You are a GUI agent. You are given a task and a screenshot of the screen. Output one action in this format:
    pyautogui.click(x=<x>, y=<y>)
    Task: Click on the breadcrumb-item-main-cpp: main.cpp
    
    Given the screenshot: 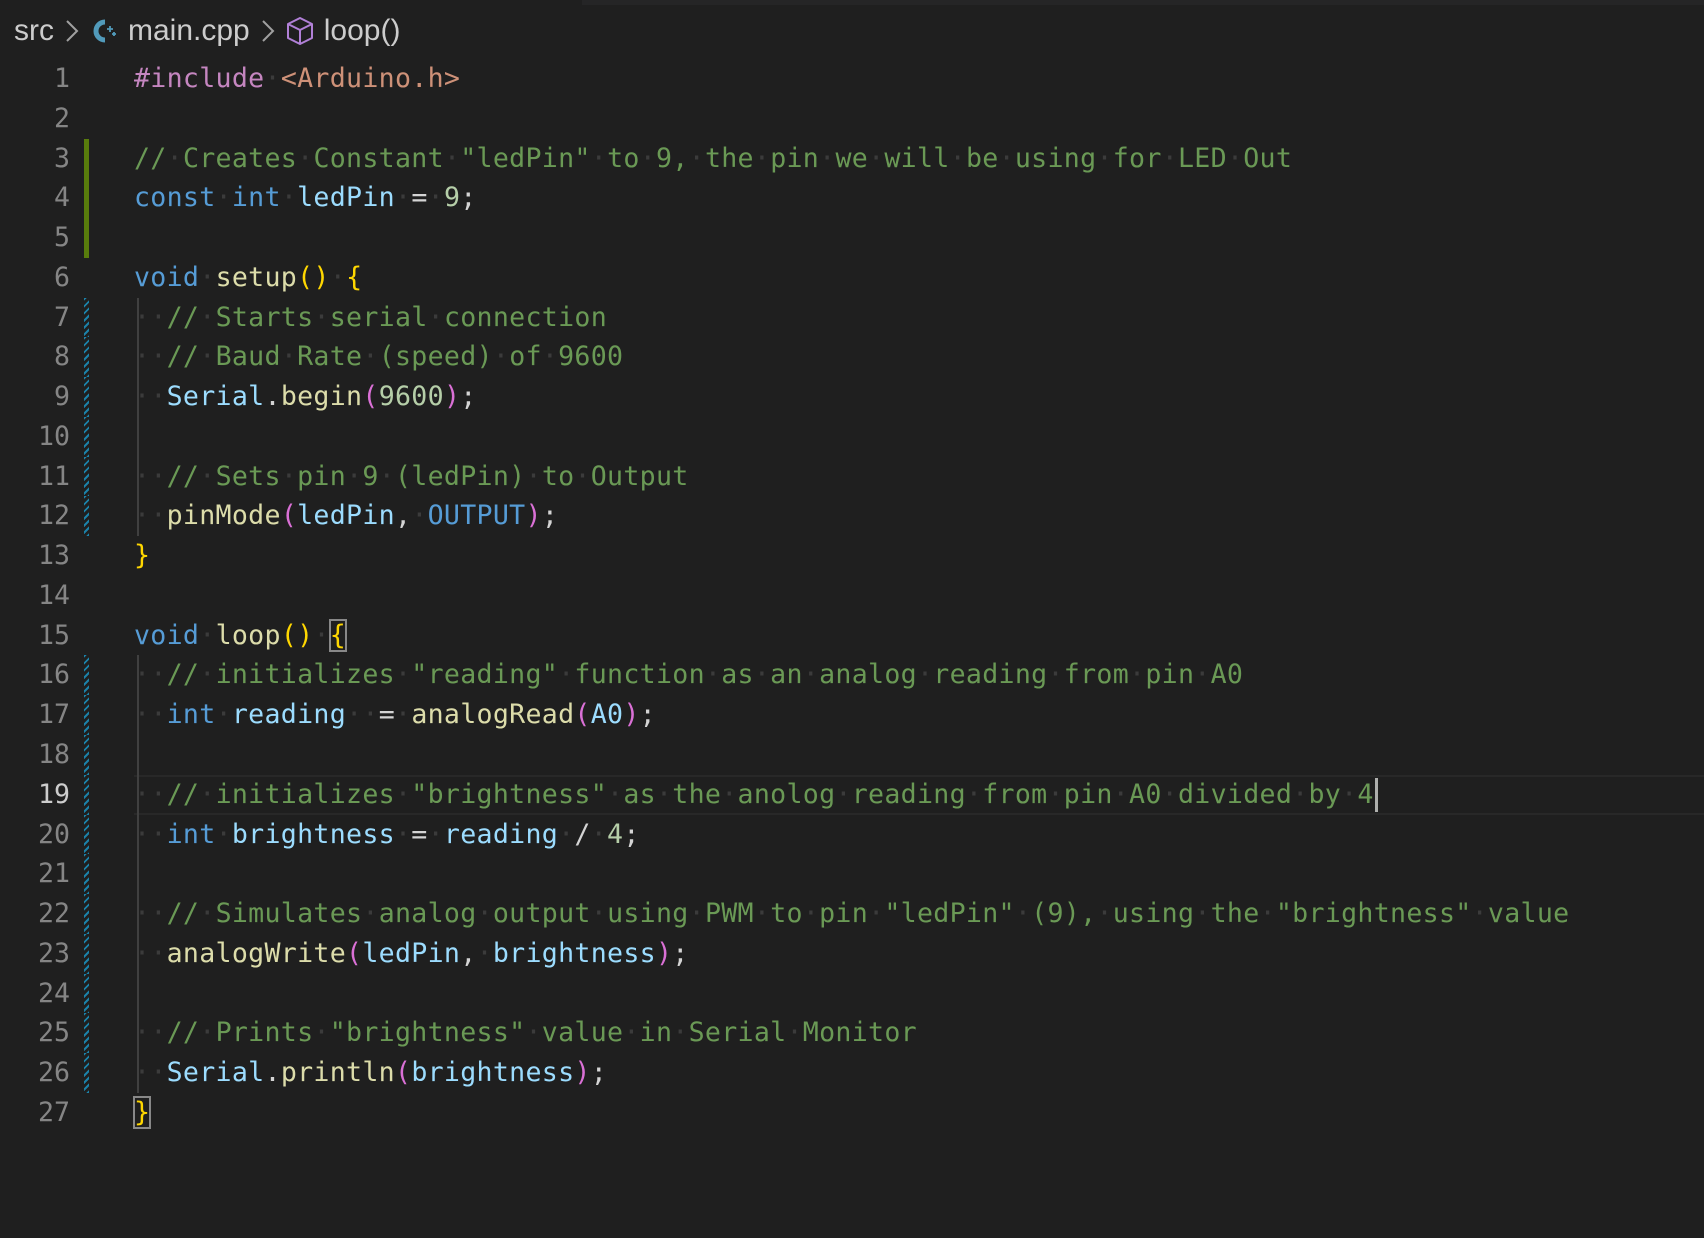 What is the action you would take?
    pyautogui.click(x=170, y=31)
    